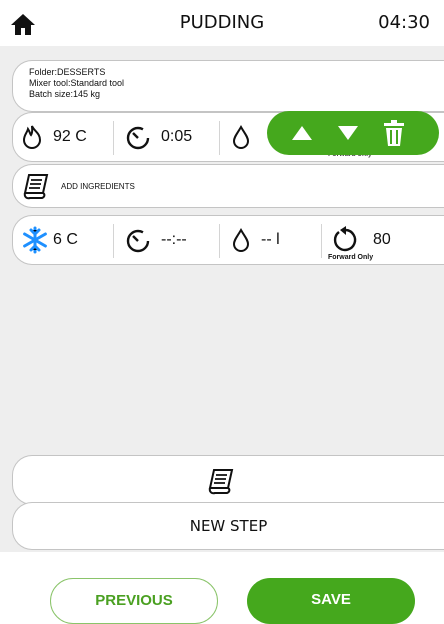  Describe the element at coordinates (302, 133) in the screenshot. I see `arrow-up-icon` at that location.